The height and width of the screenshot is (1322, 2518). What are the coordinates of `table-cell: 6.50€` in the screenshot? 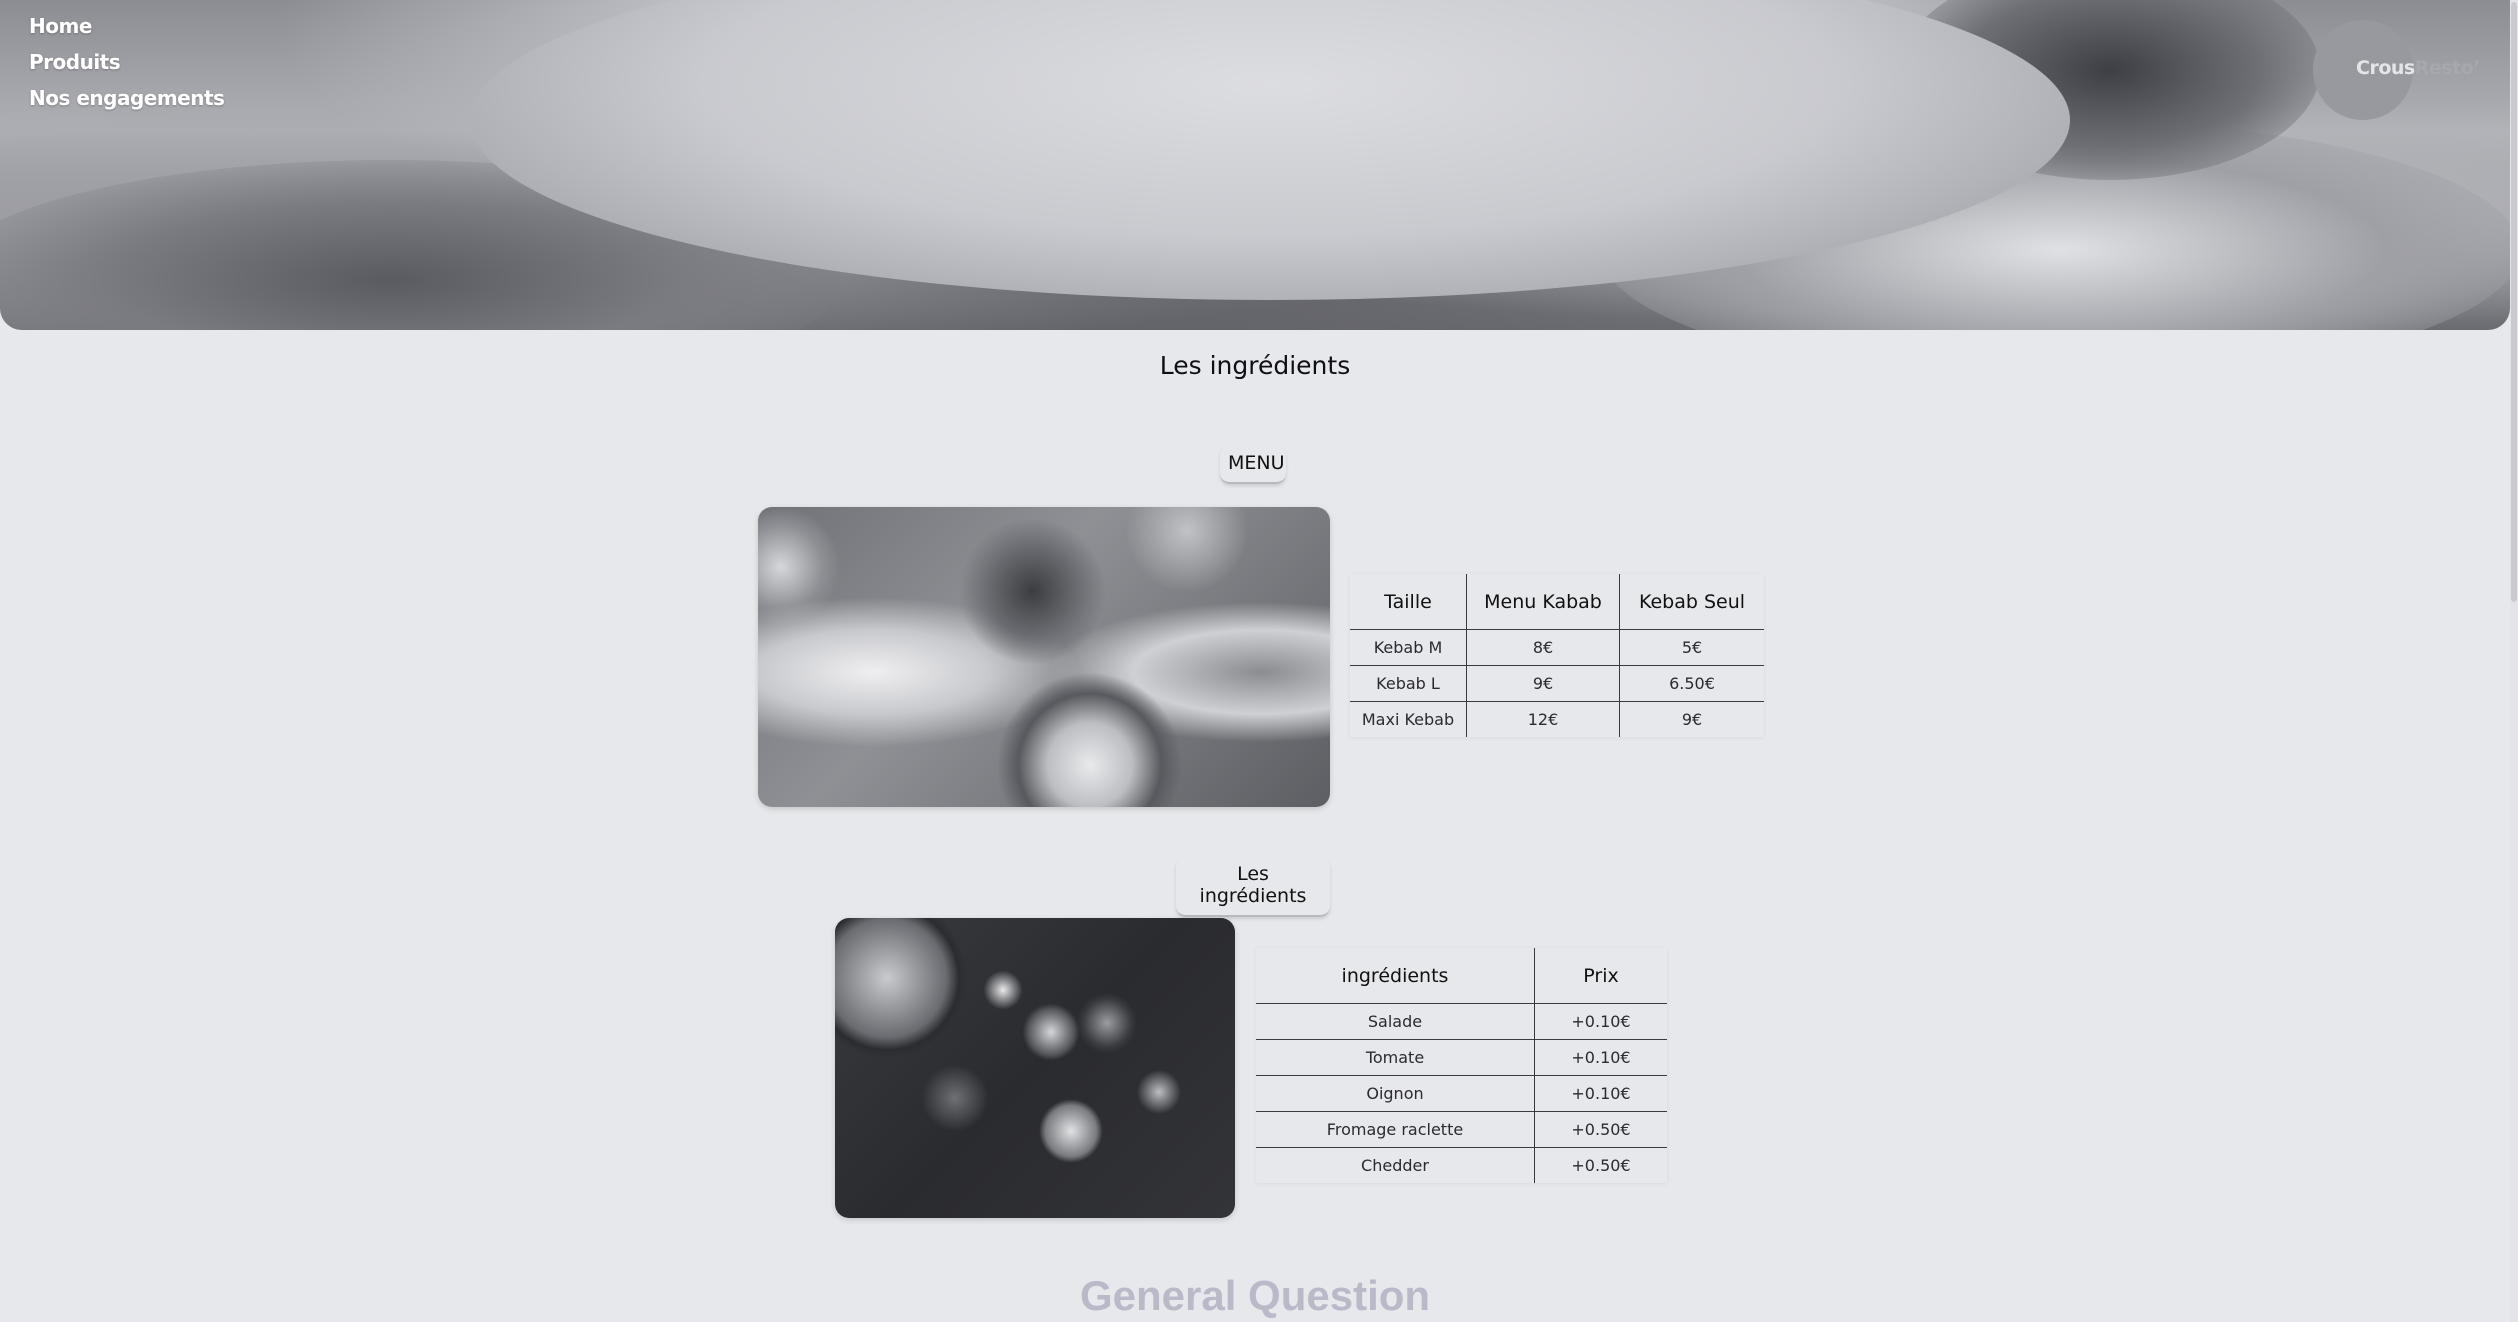 It's located at (1691, 683).